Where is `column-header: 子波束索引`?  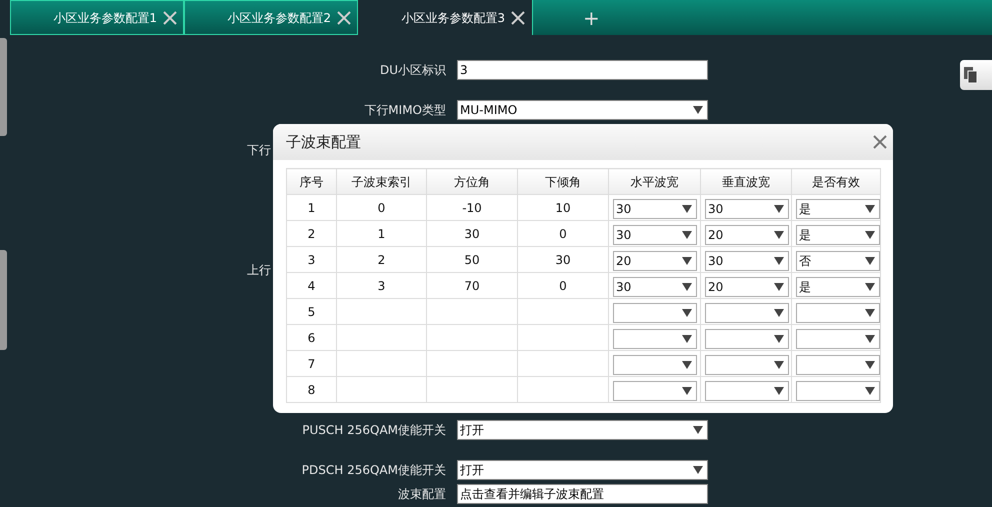
column-header: 子波束索引 is located at coordinates (381, 181).